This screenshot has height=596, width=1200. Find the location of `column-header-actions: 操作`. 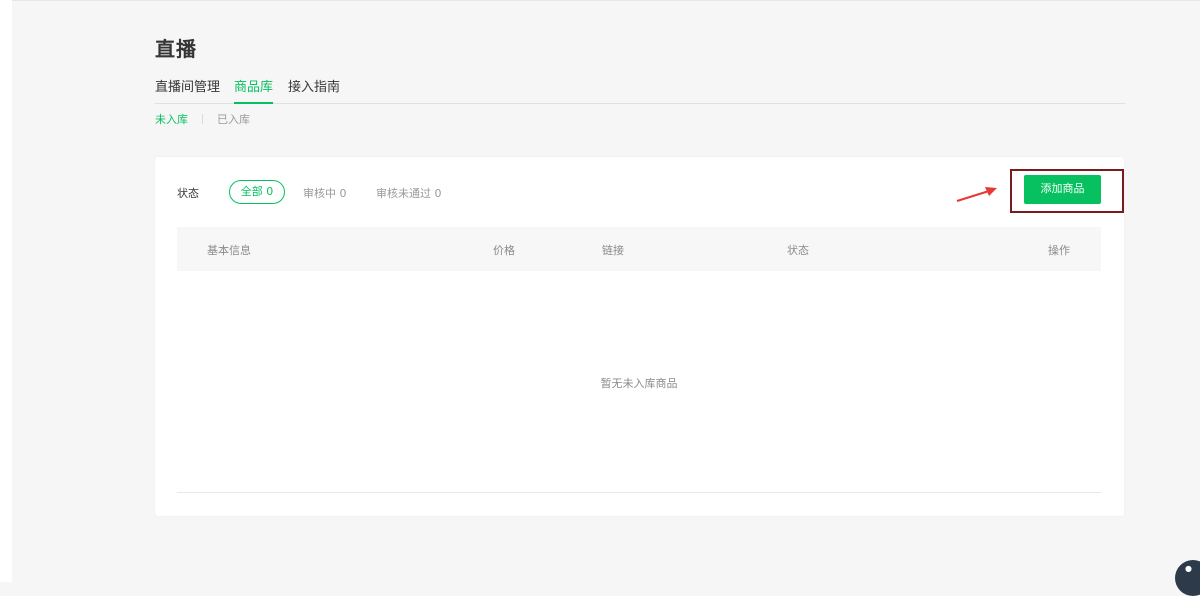

column-header-actions: 操作 is located at coordinates (1059, 250).